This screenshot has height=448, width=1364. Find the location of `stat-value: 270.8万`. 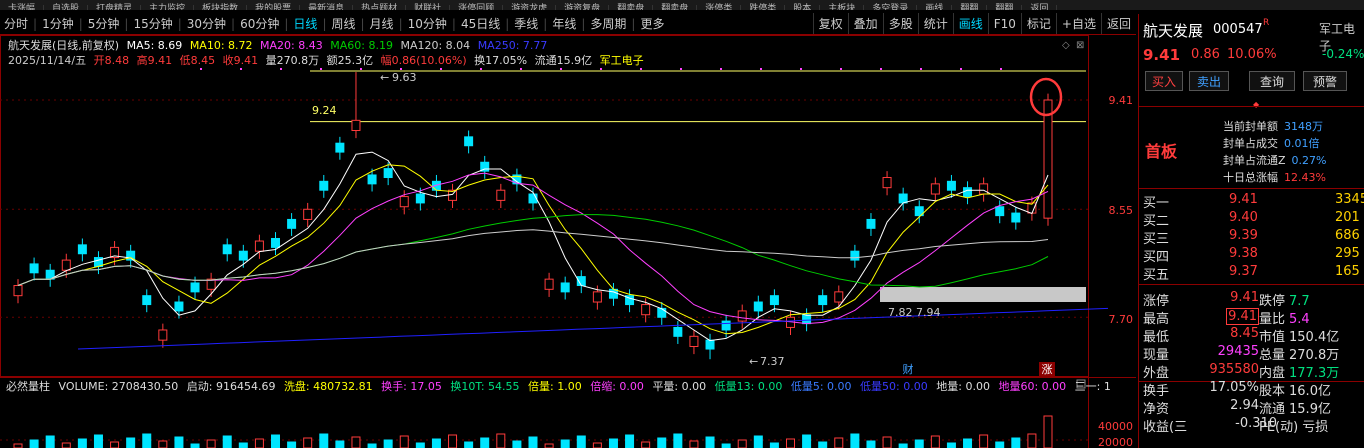

stat-value: 270.8万 is located at coordinates (1314, 355).